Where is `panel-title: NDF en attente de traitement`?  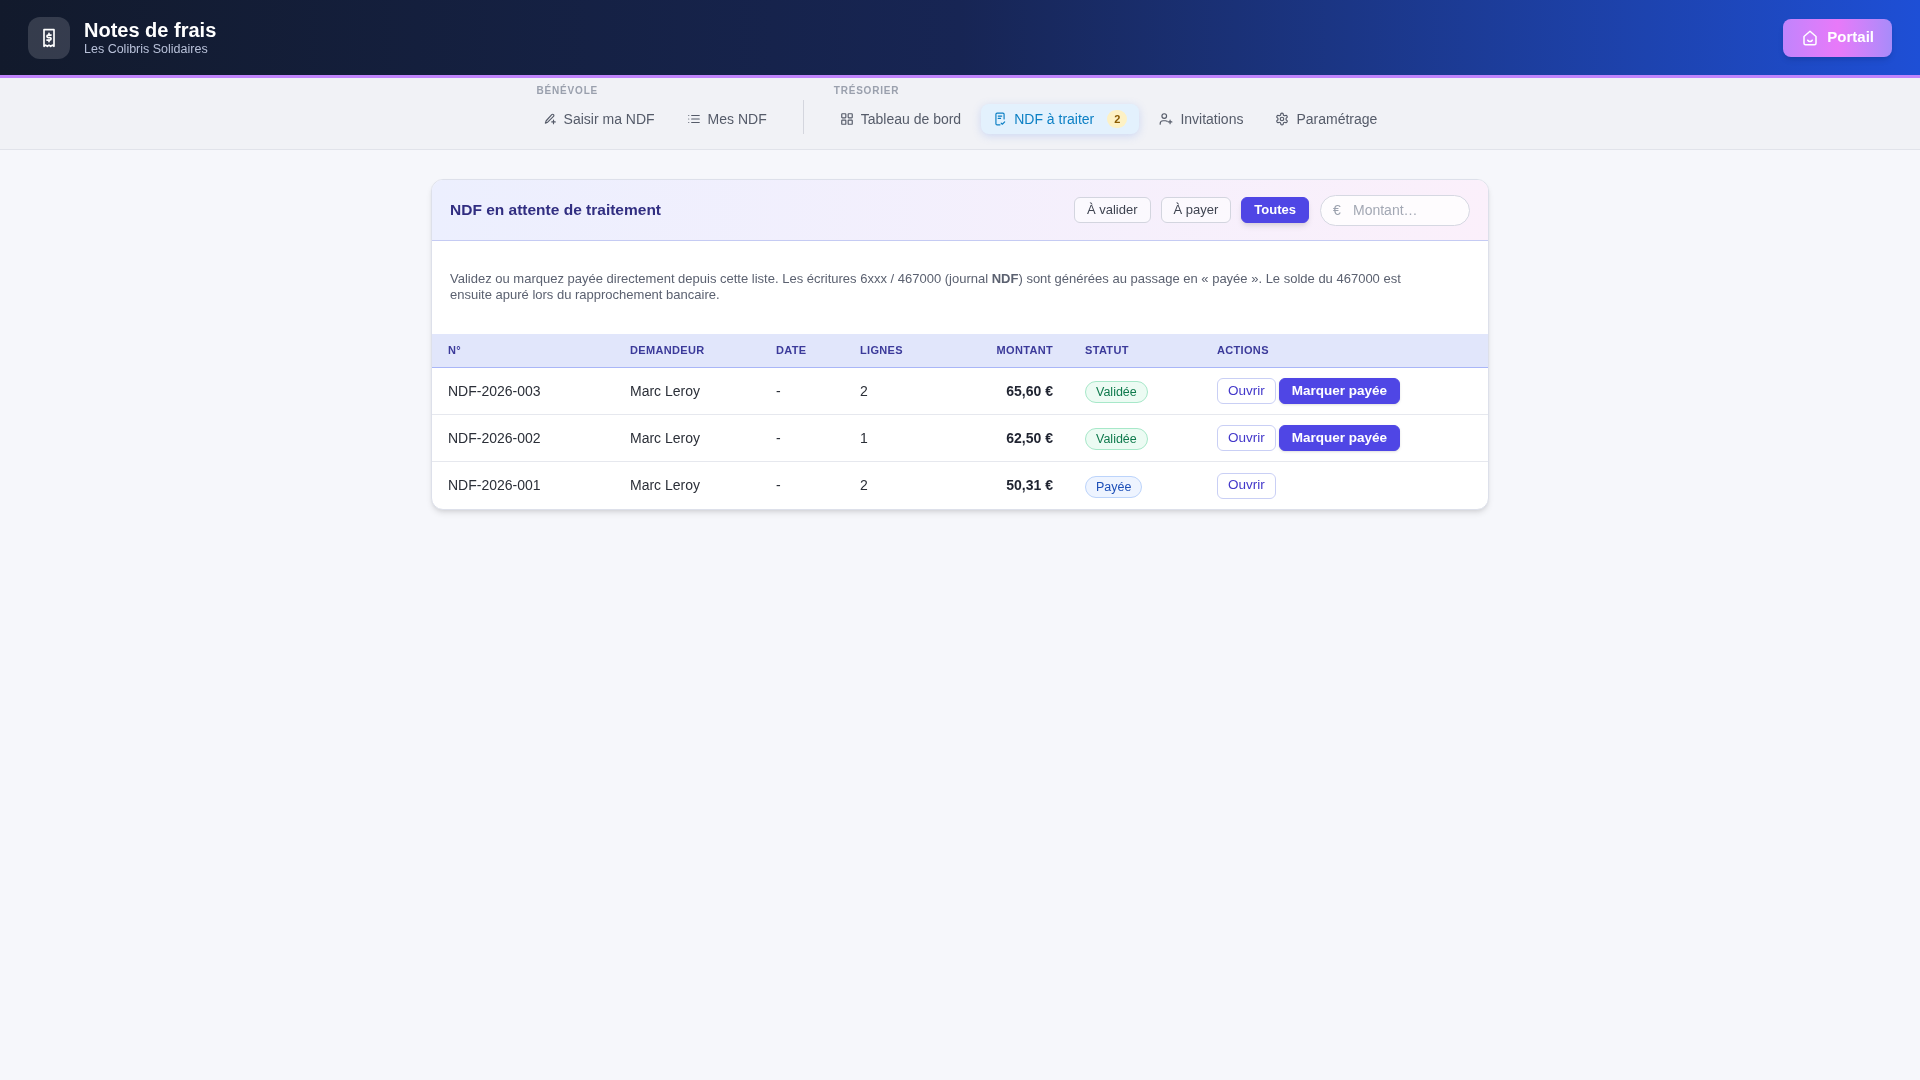
panel-title: NDF en attente de traitement is located at coordinates (555, 210).